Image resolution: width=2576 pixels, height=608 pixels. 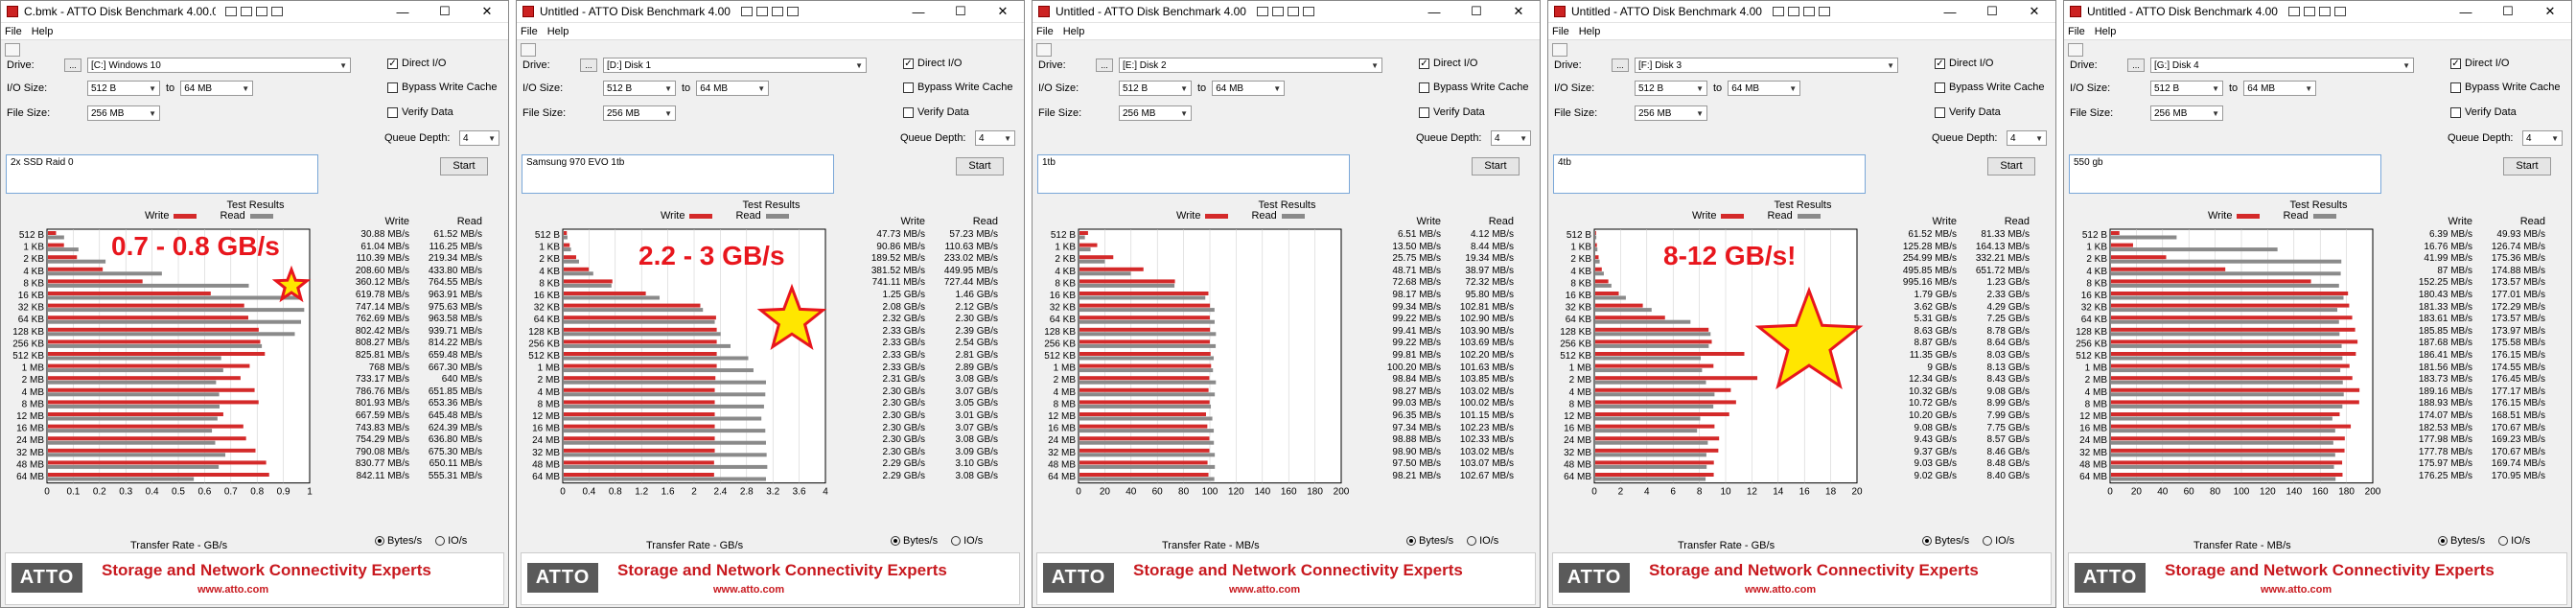 I want to click on y-tick-label: 512 KB, so click(x=28, y=356).